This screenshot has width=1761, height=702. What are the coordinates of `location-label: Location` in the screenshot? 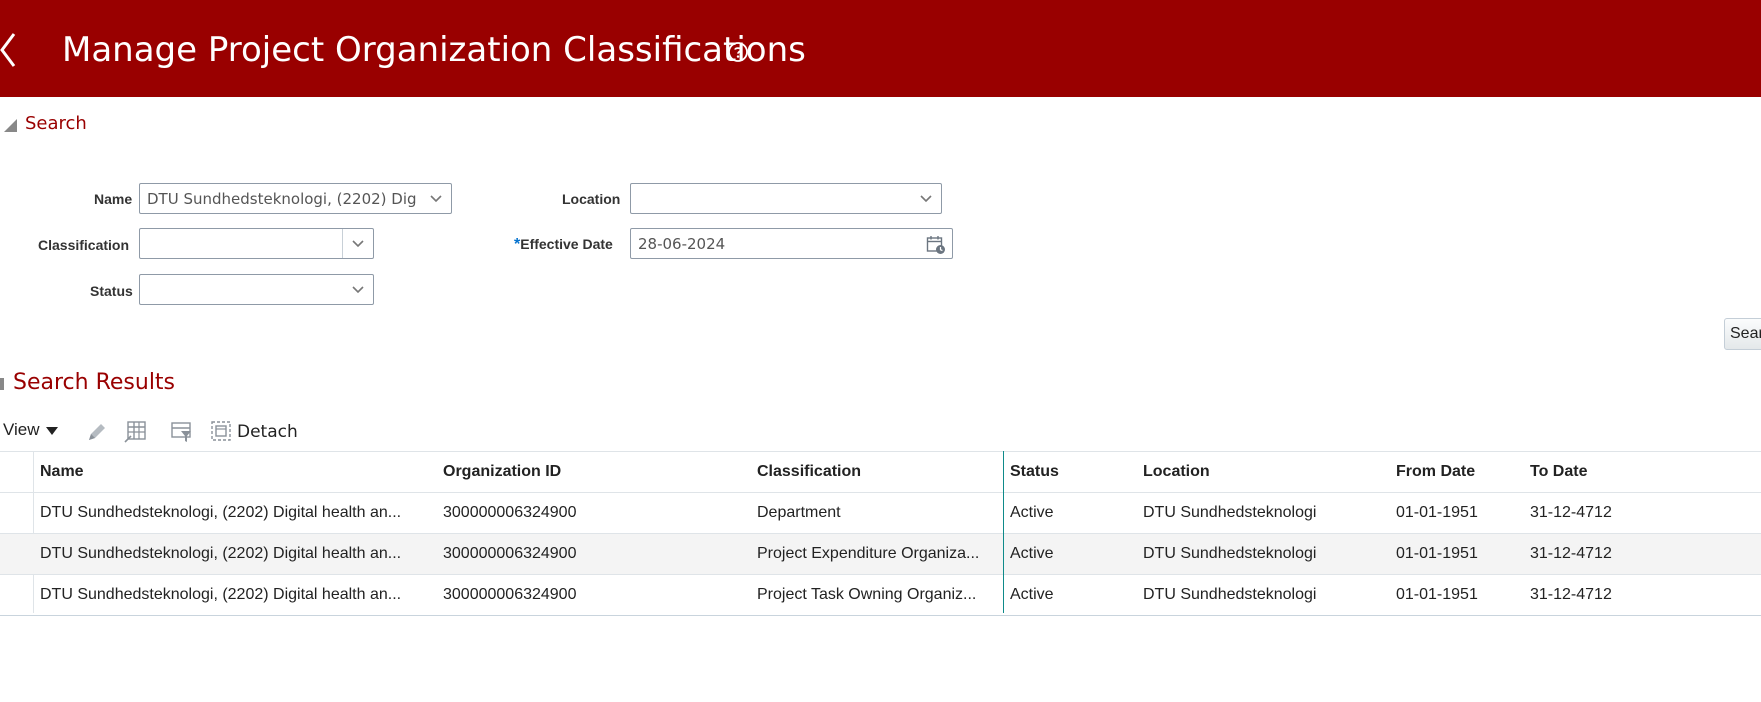 It's located at (591, 199).